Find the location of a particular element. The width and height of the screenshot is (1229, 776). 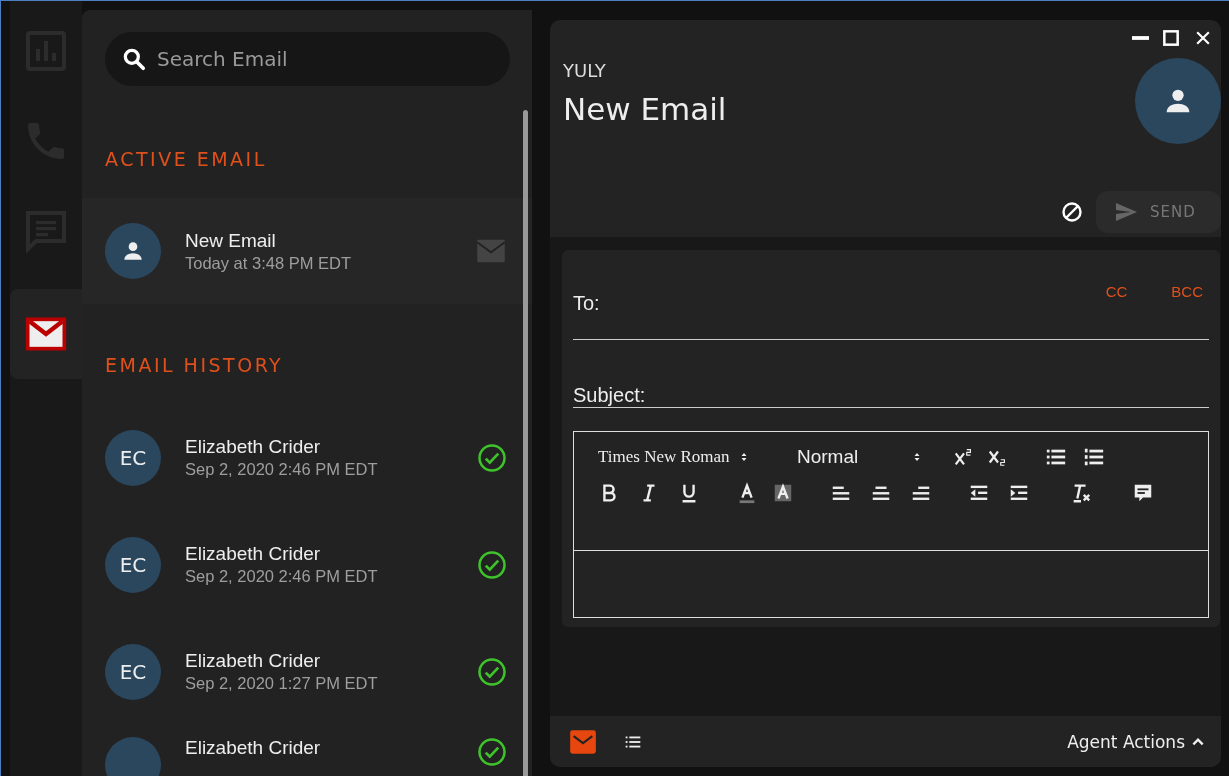

bcc-button: BCC is located at coordinates (1187, 291).